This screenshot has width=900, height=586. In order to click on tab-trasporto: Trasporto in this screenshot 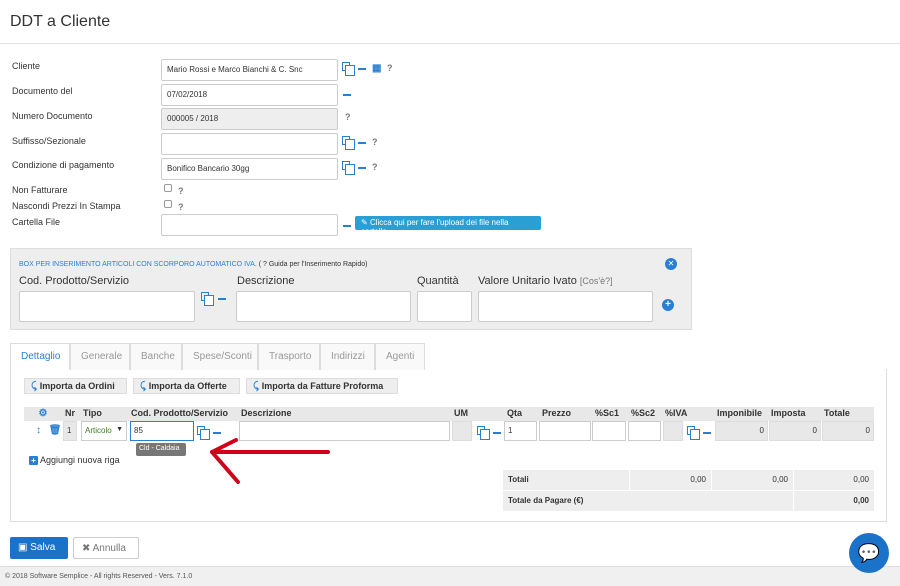, I will do `click(289, 356)`.